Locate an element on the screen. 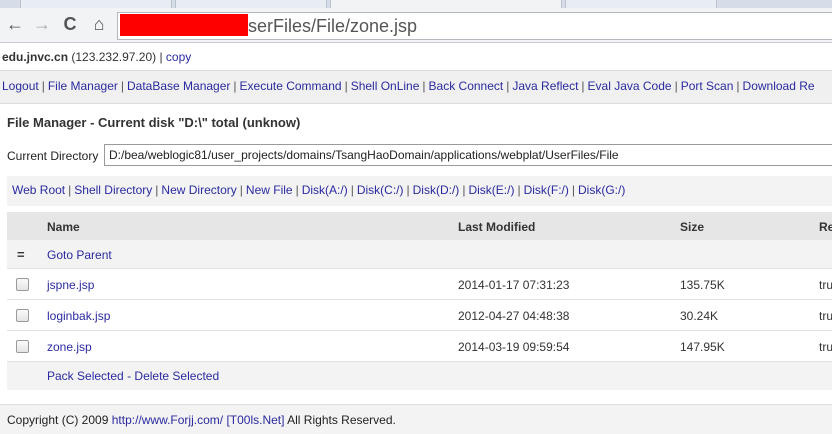 The height and width of the screenshot is (434, 832). link-web-root: Web Root is located at coordinates (38, 190).